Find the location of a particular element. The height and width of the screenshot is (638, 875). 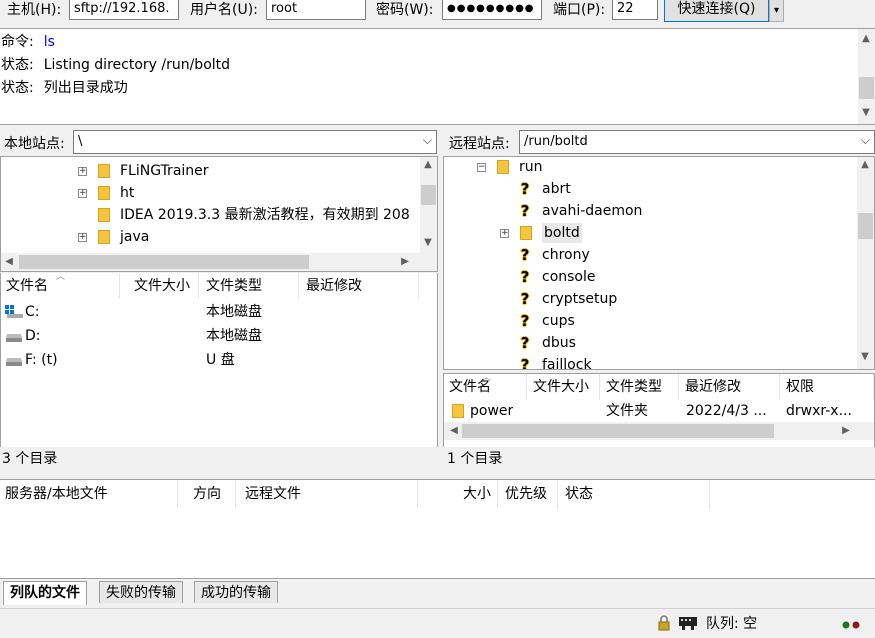

user-label: 用户名(U): is located at coordinates (224, 10).